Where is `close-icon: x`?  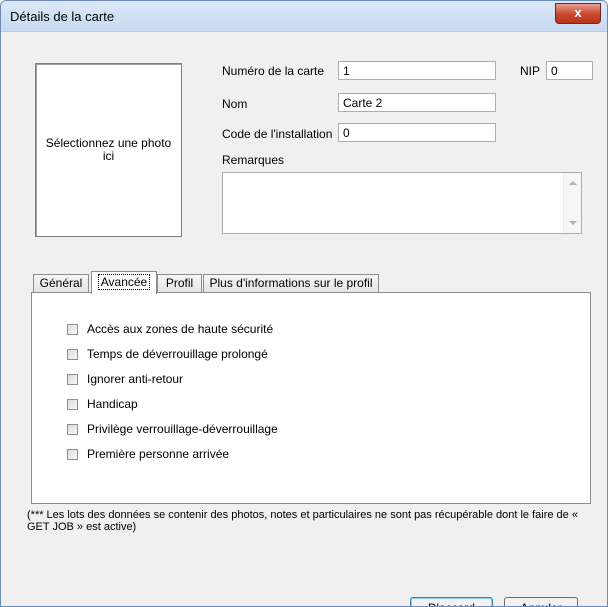
close-icon: x is located at coordinates (578, 12).